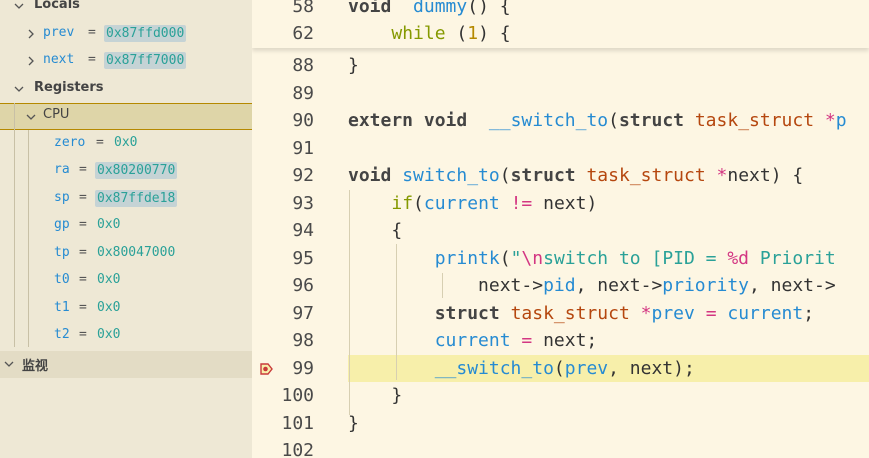  Describe the element at coordinates (303, 93) in the screenshot. I see `line-number: 89` at that location.